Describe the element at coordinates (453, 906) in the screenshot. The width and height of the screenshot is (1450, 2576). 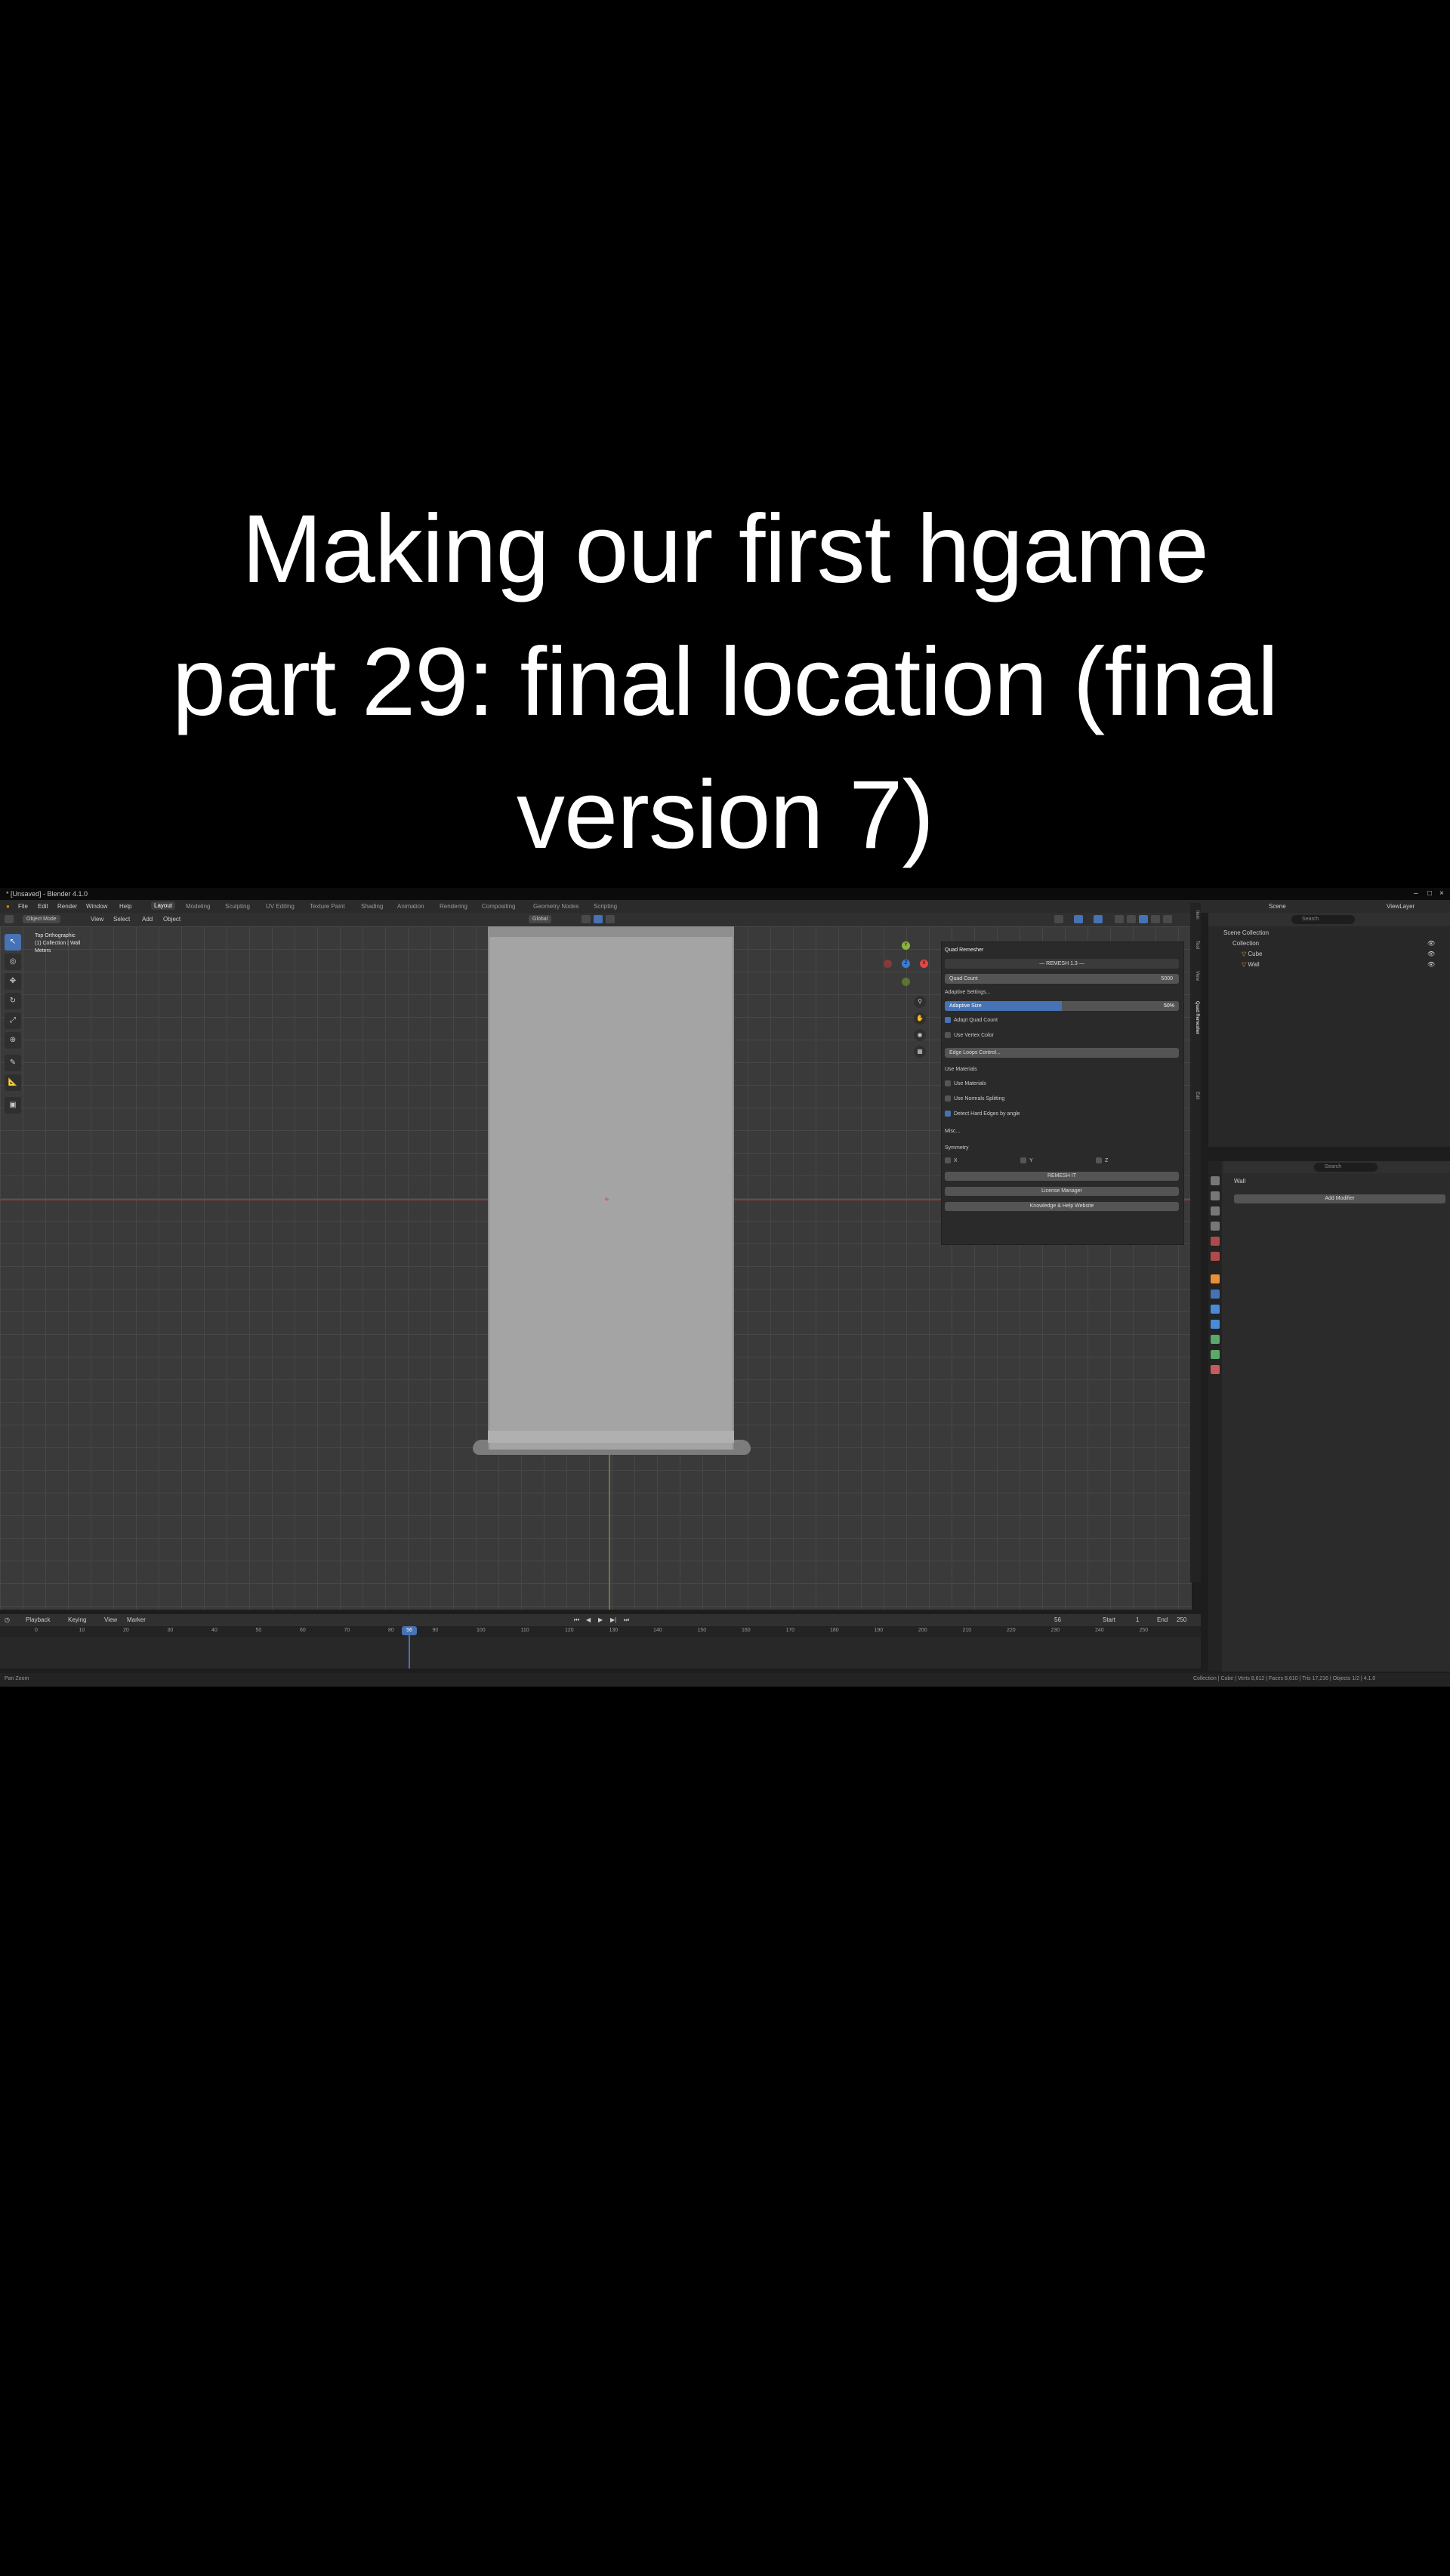
I see `tab-rendering: Rendering` at that location.